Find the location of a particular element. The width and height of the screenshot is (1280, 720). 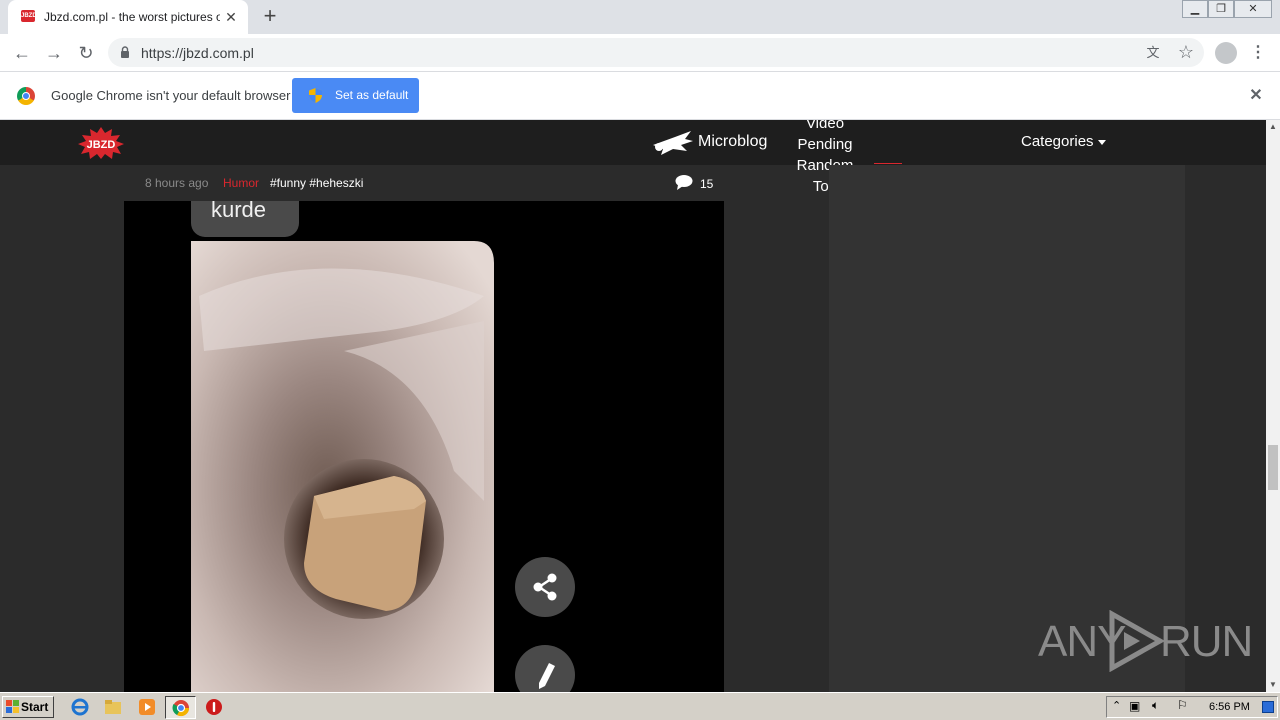

restore-window-icon: ❐ is located at coordinates (1221, 9).